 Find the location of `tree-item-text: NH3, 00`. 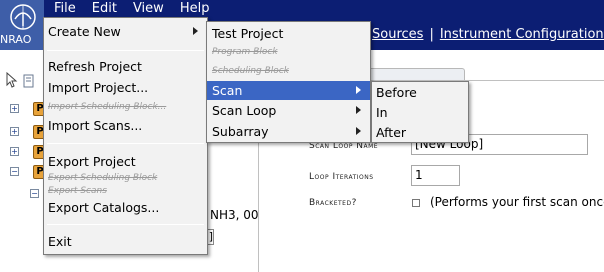

tree-item-text: NH3, 00 is located at coordinates (234, 215).